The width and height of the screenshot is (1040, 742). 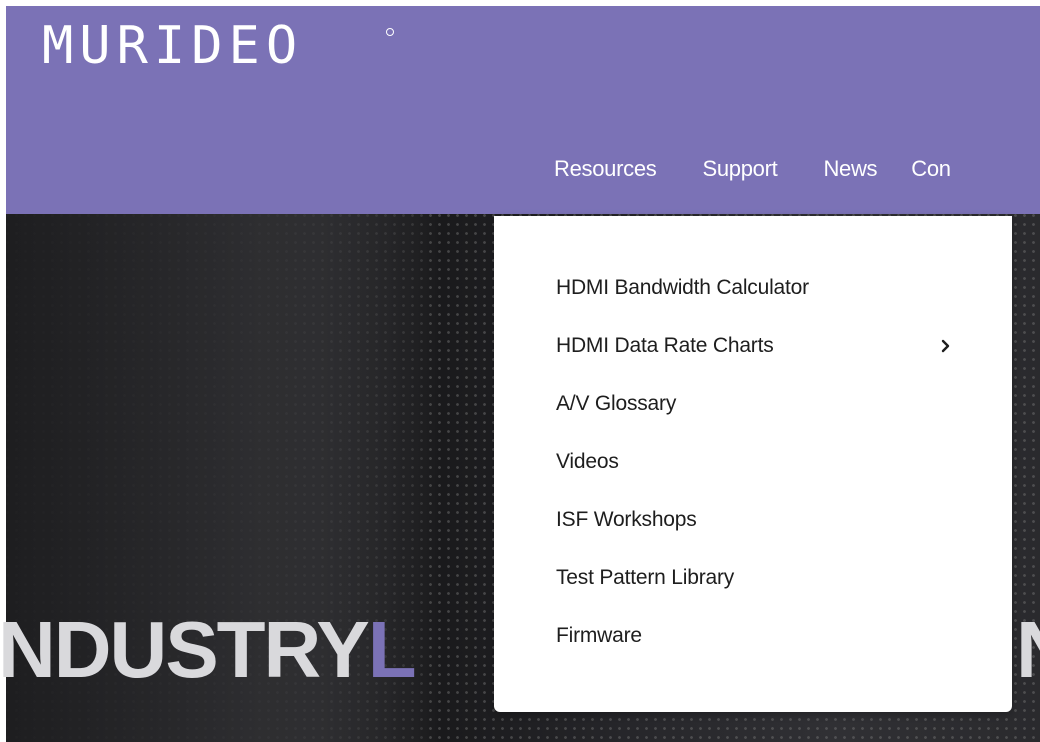 What do you see at coordinates (392, 649) in the screenshot?
I see `hero-headline-accent: L` at bounding box center [392, 649].